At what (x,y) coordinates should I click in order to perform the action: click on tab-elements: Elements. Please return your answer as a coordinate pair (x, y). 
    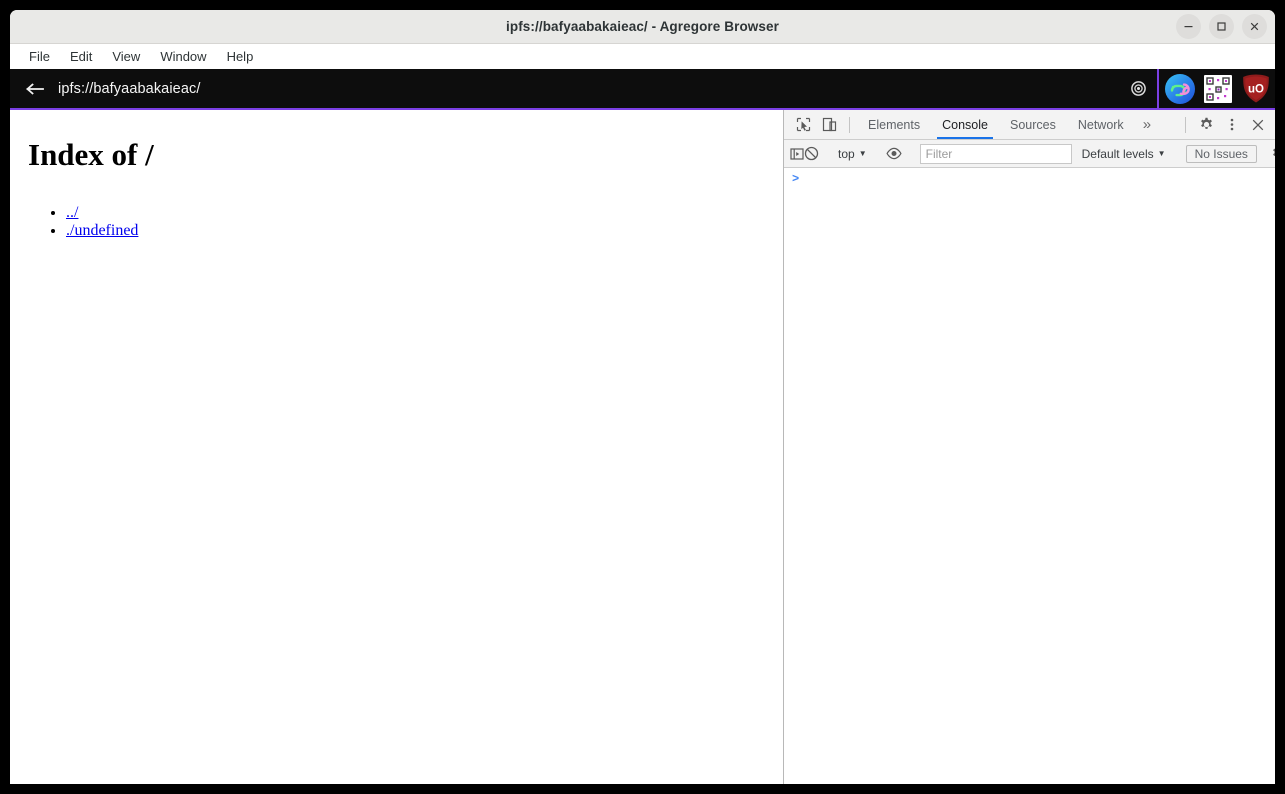
    Looking at the image, I should click on (894, 125).